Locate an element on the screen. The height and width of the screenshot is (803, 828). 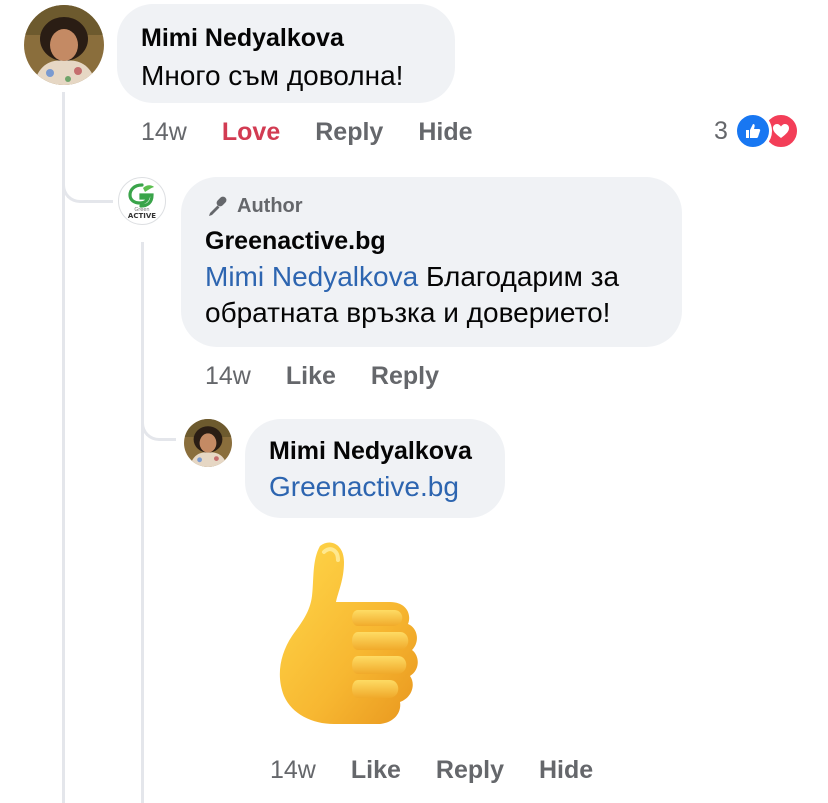
page-avatar: Green ACTIVE is located at coordinates (142, 201).